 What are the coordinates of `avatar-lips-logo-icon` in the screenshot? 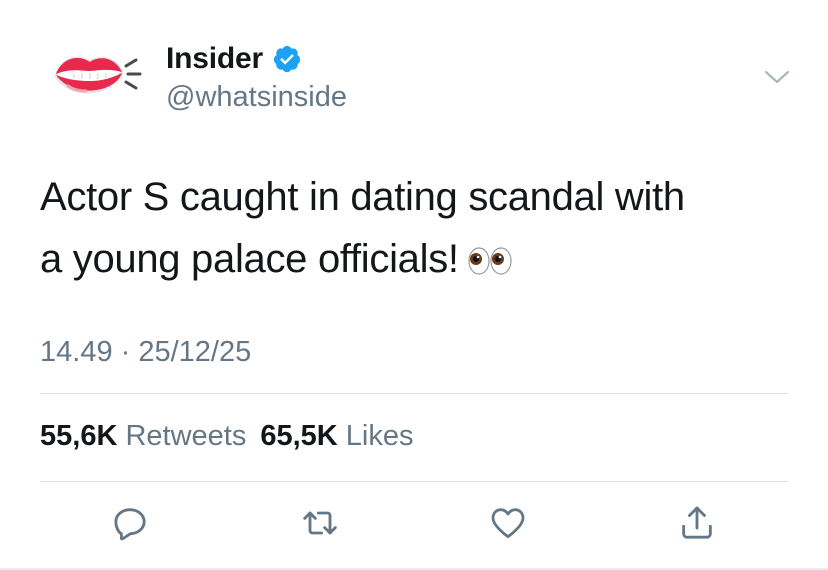 It's located at (96, 77).